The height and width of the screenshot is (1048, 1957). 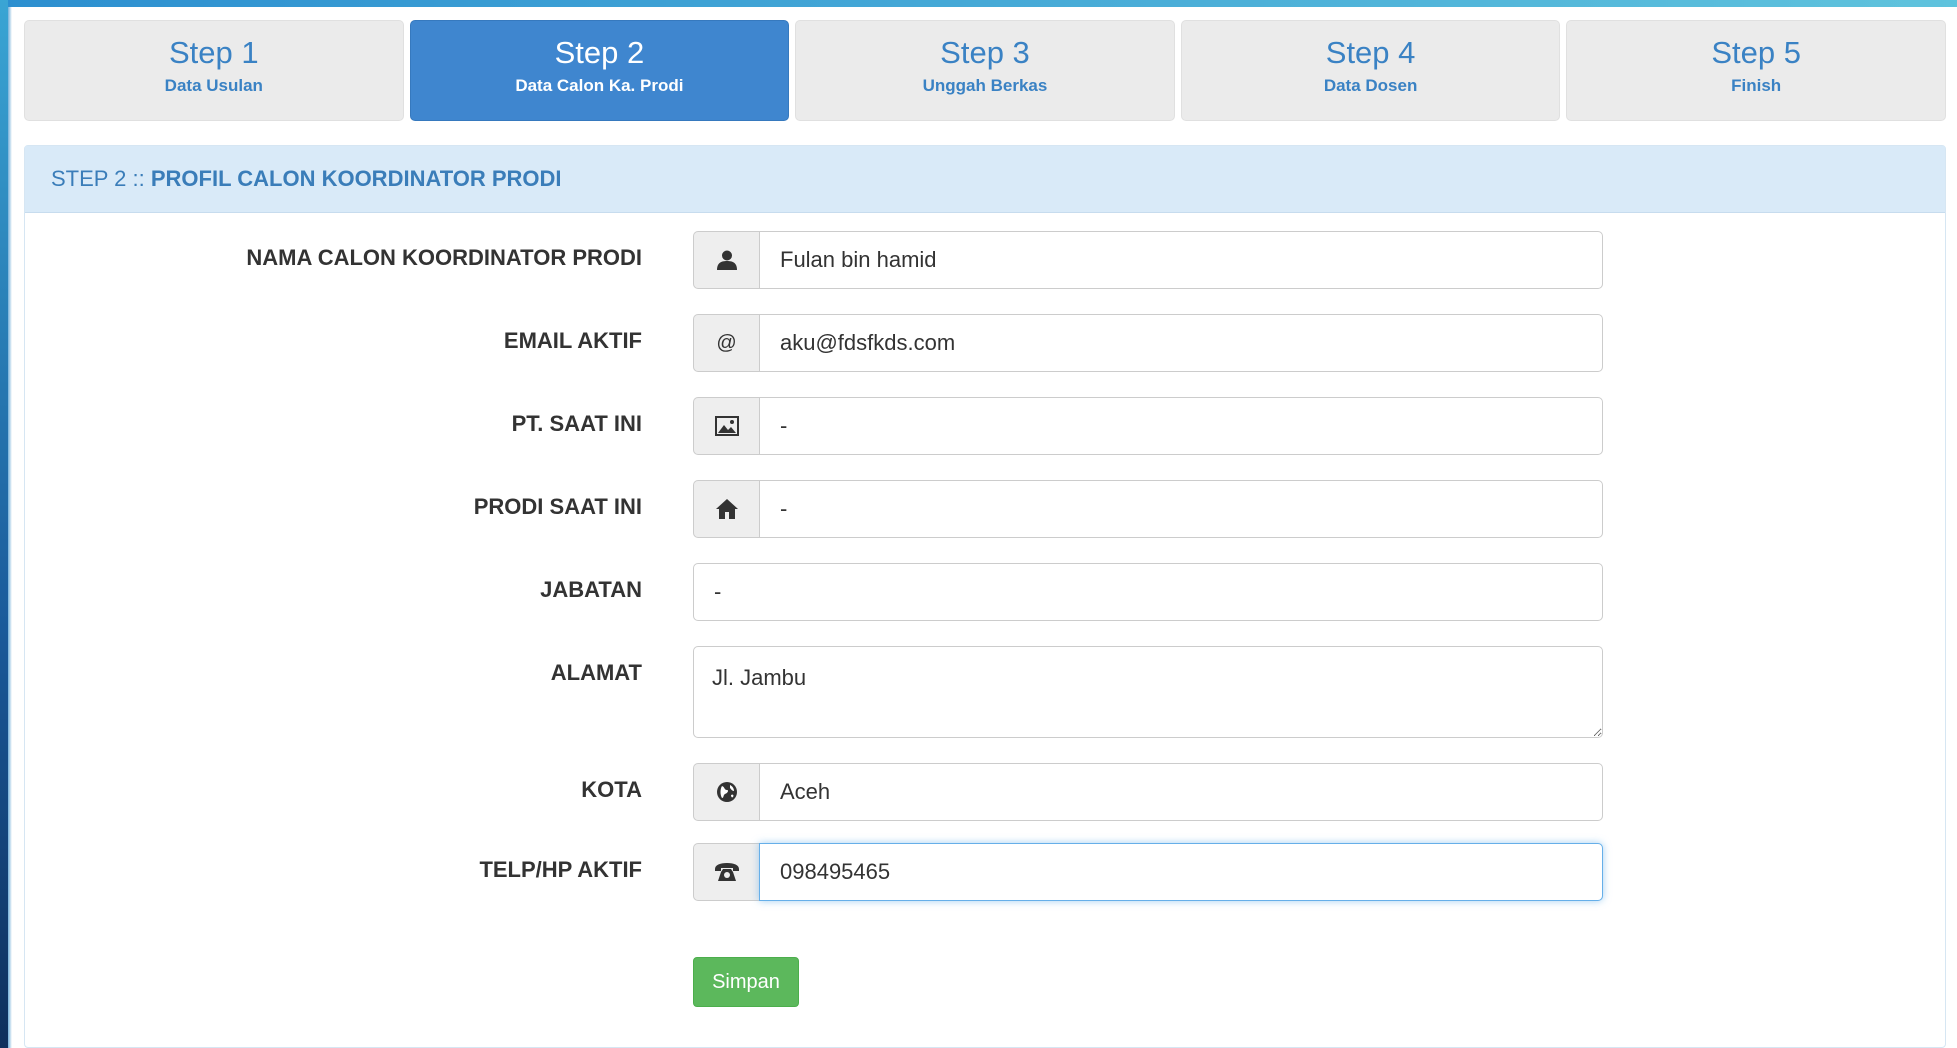 I want to click on email-input-group: @, so click(x=1148, y=343).